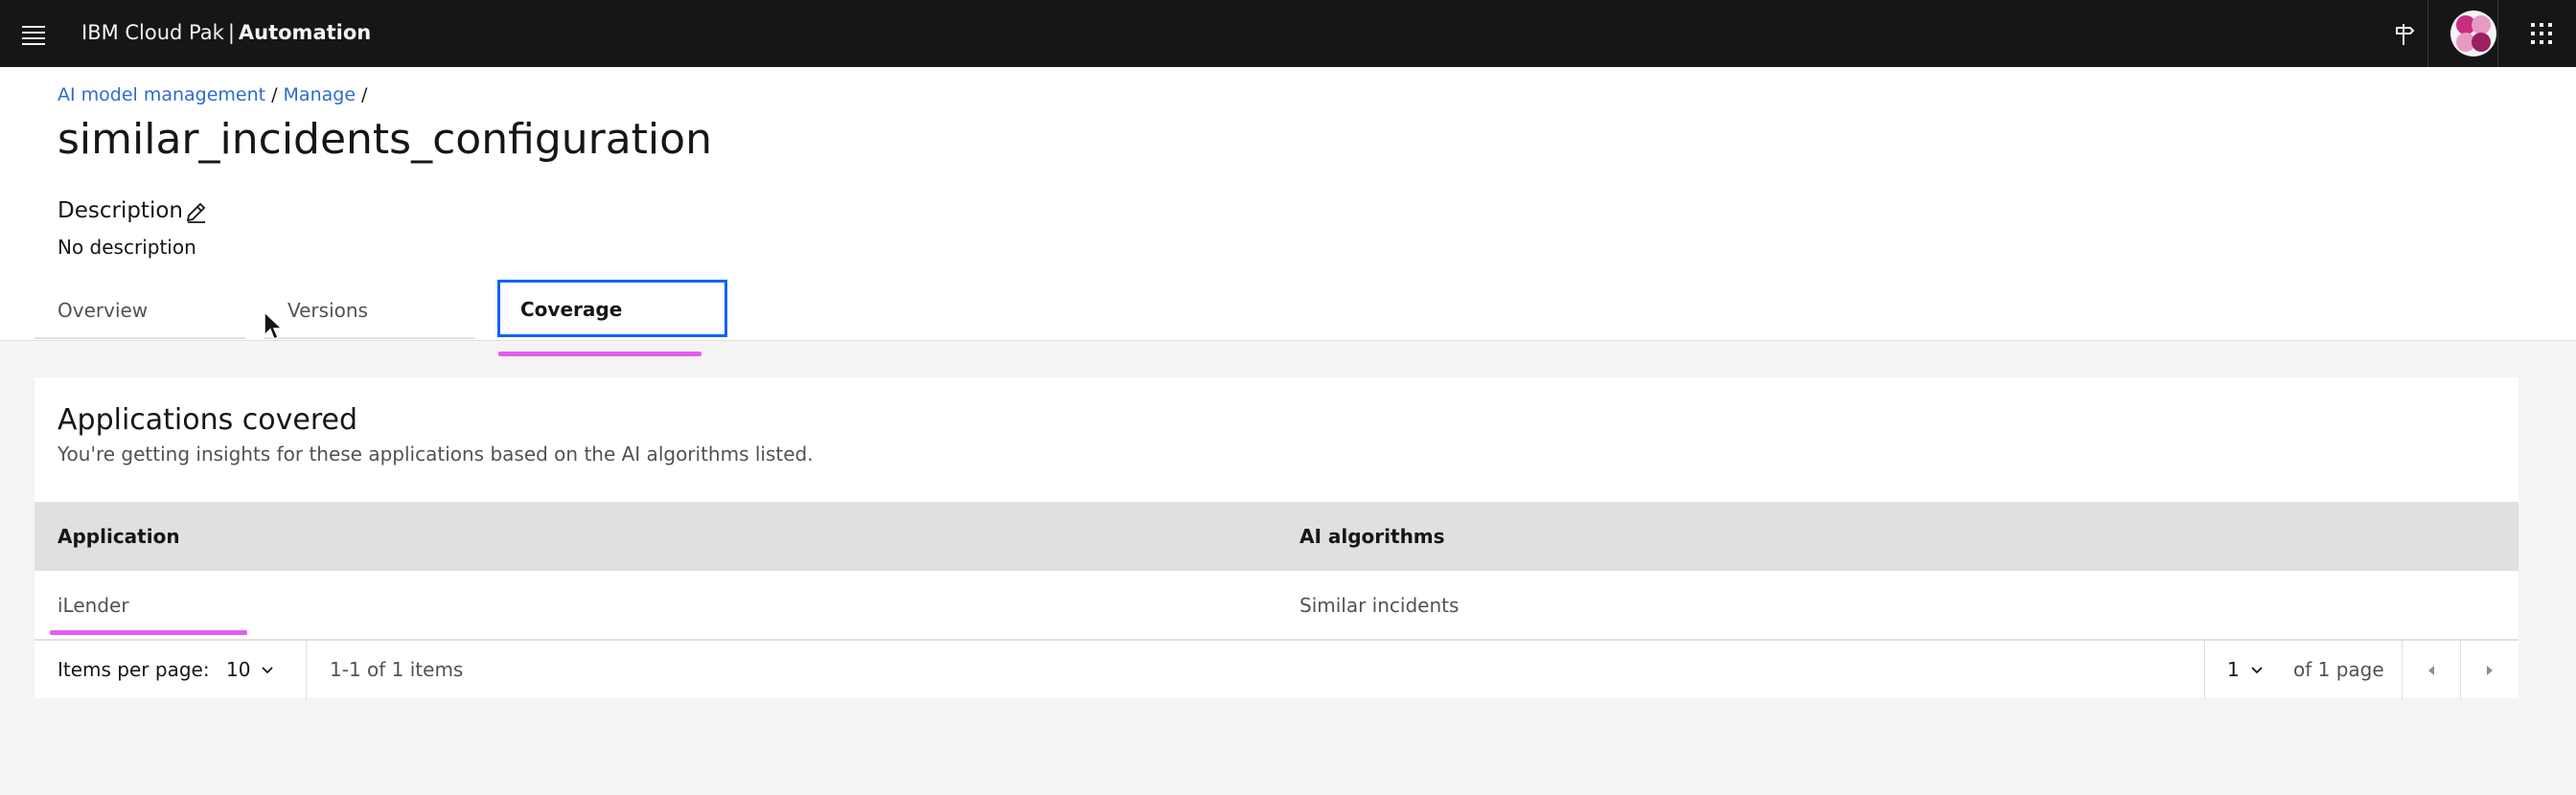 The image size is (2576, 795). Describe the element at coordinates (1380, 605) in the screenshot. I see `cell-ai-algorithms: Similar incidents` at that location.